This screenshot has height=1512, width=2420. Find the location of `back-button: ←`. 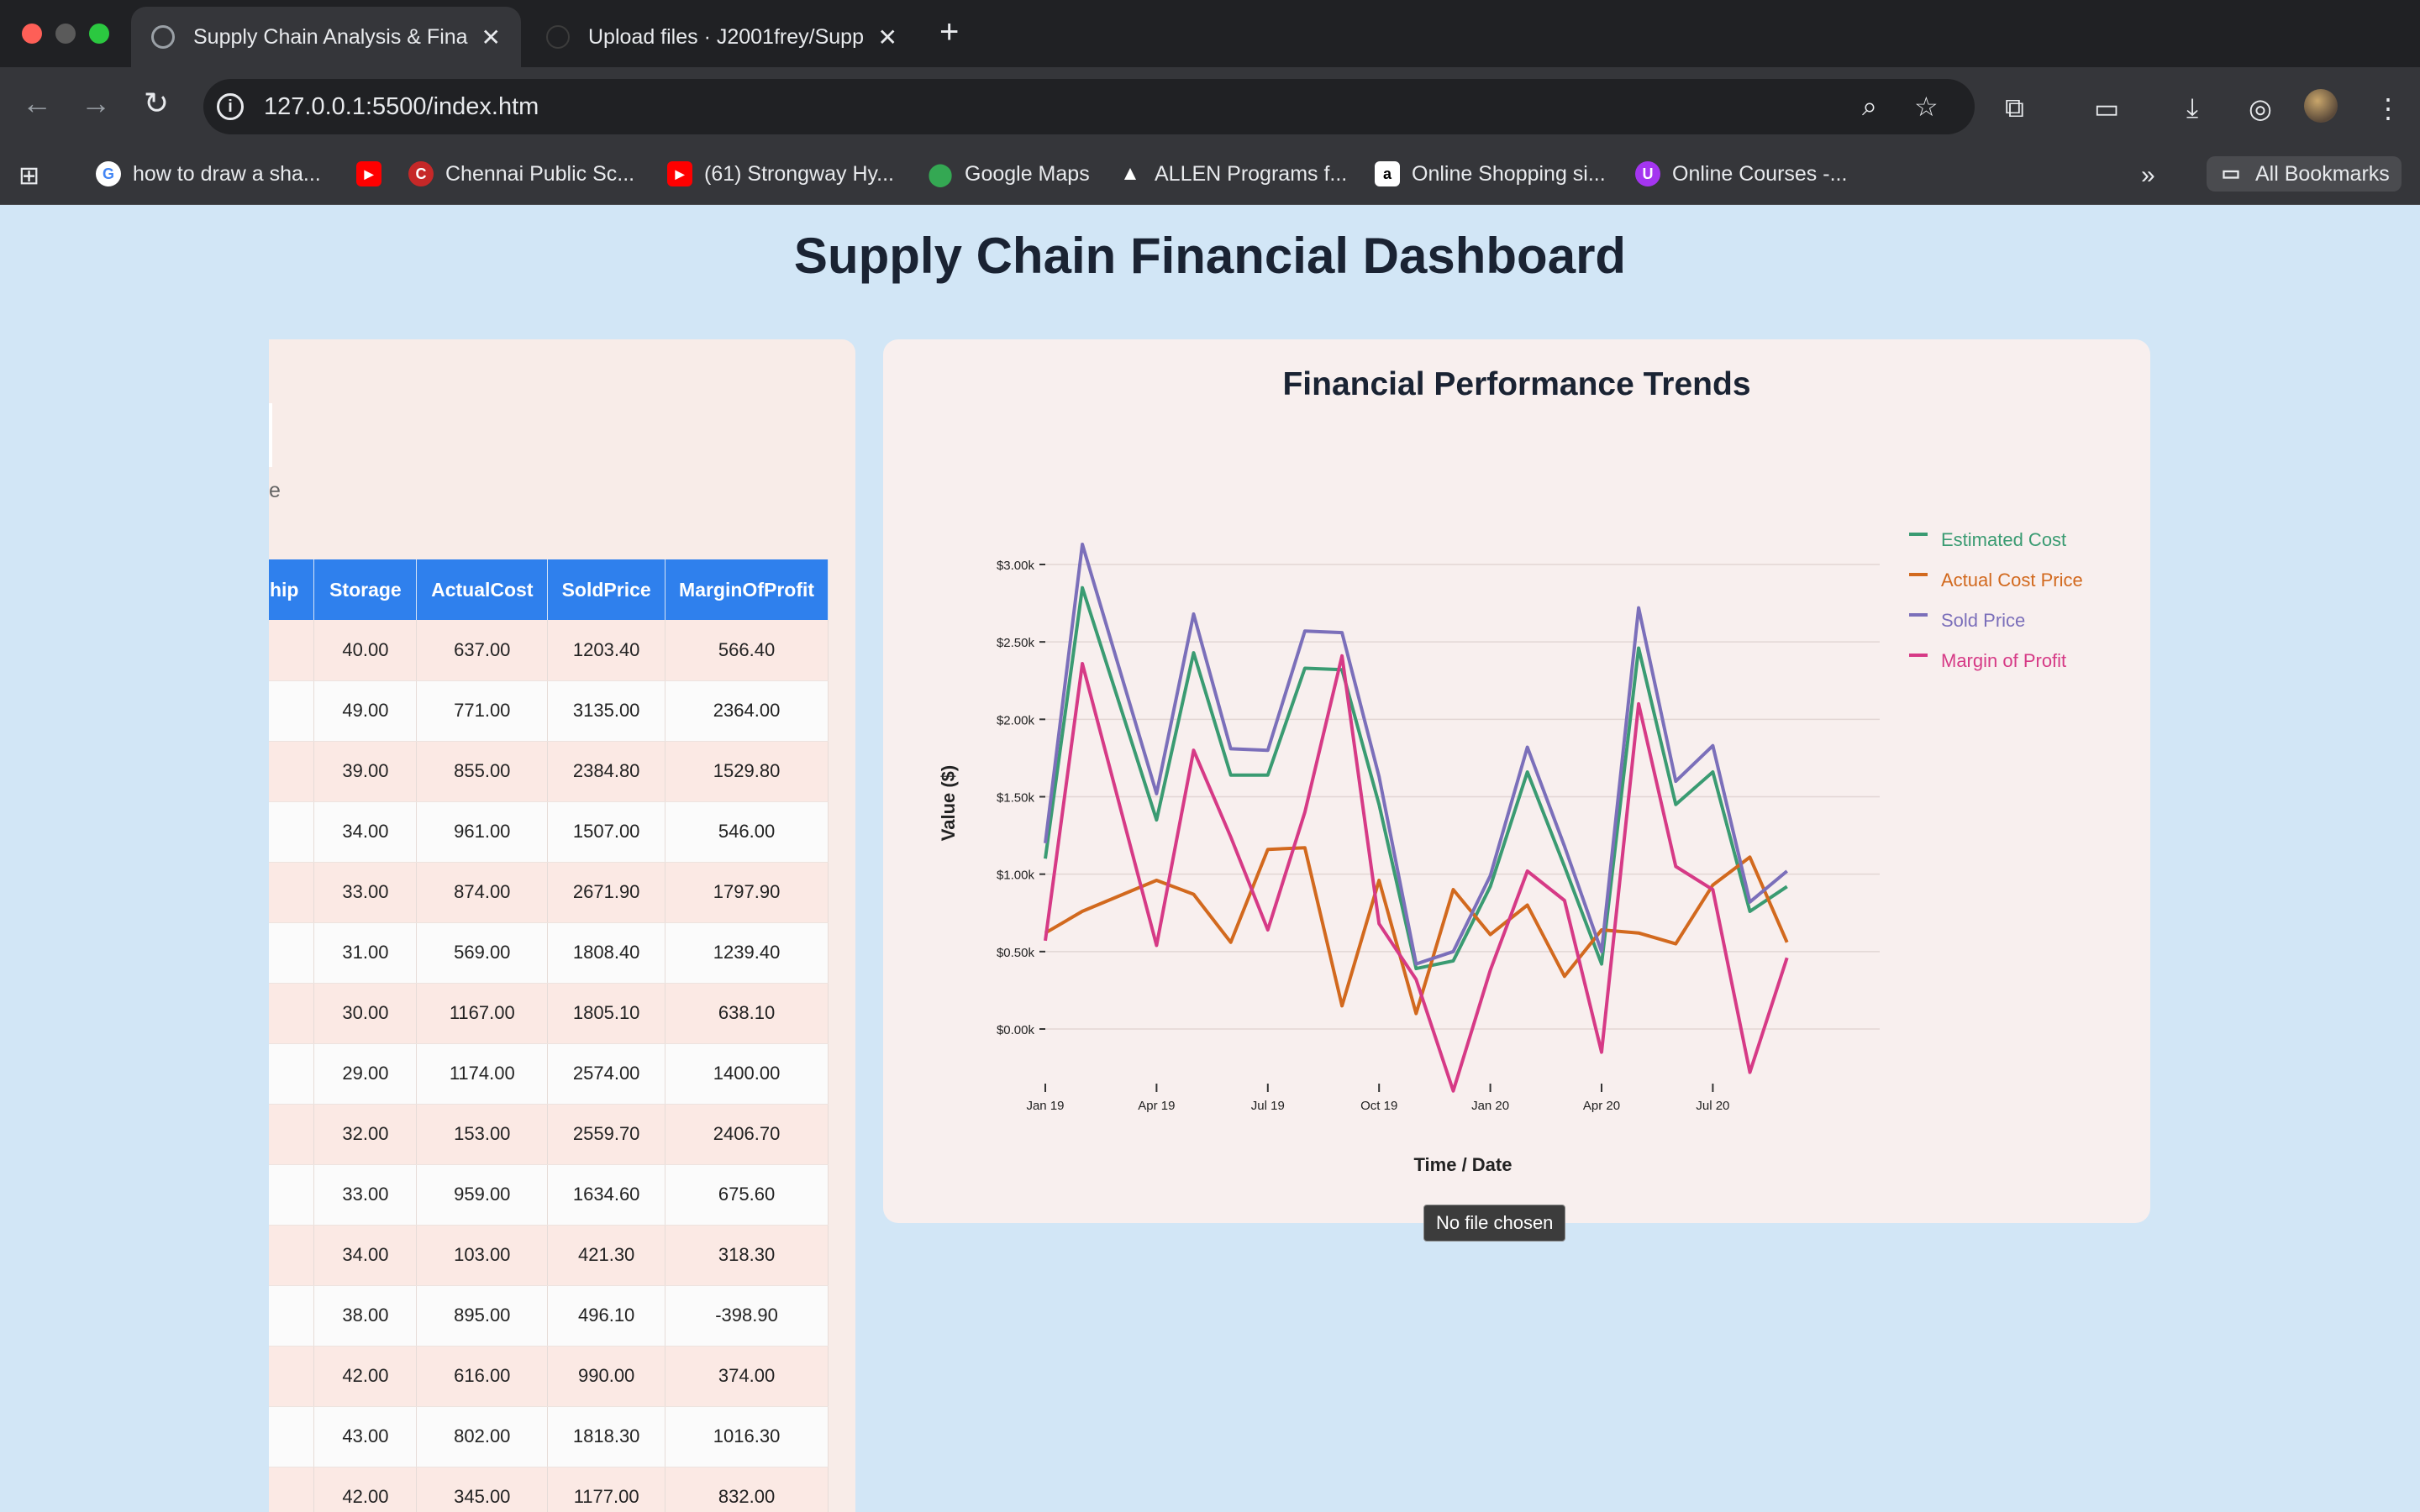

back-button: ← is located at coordinates (37, 103).